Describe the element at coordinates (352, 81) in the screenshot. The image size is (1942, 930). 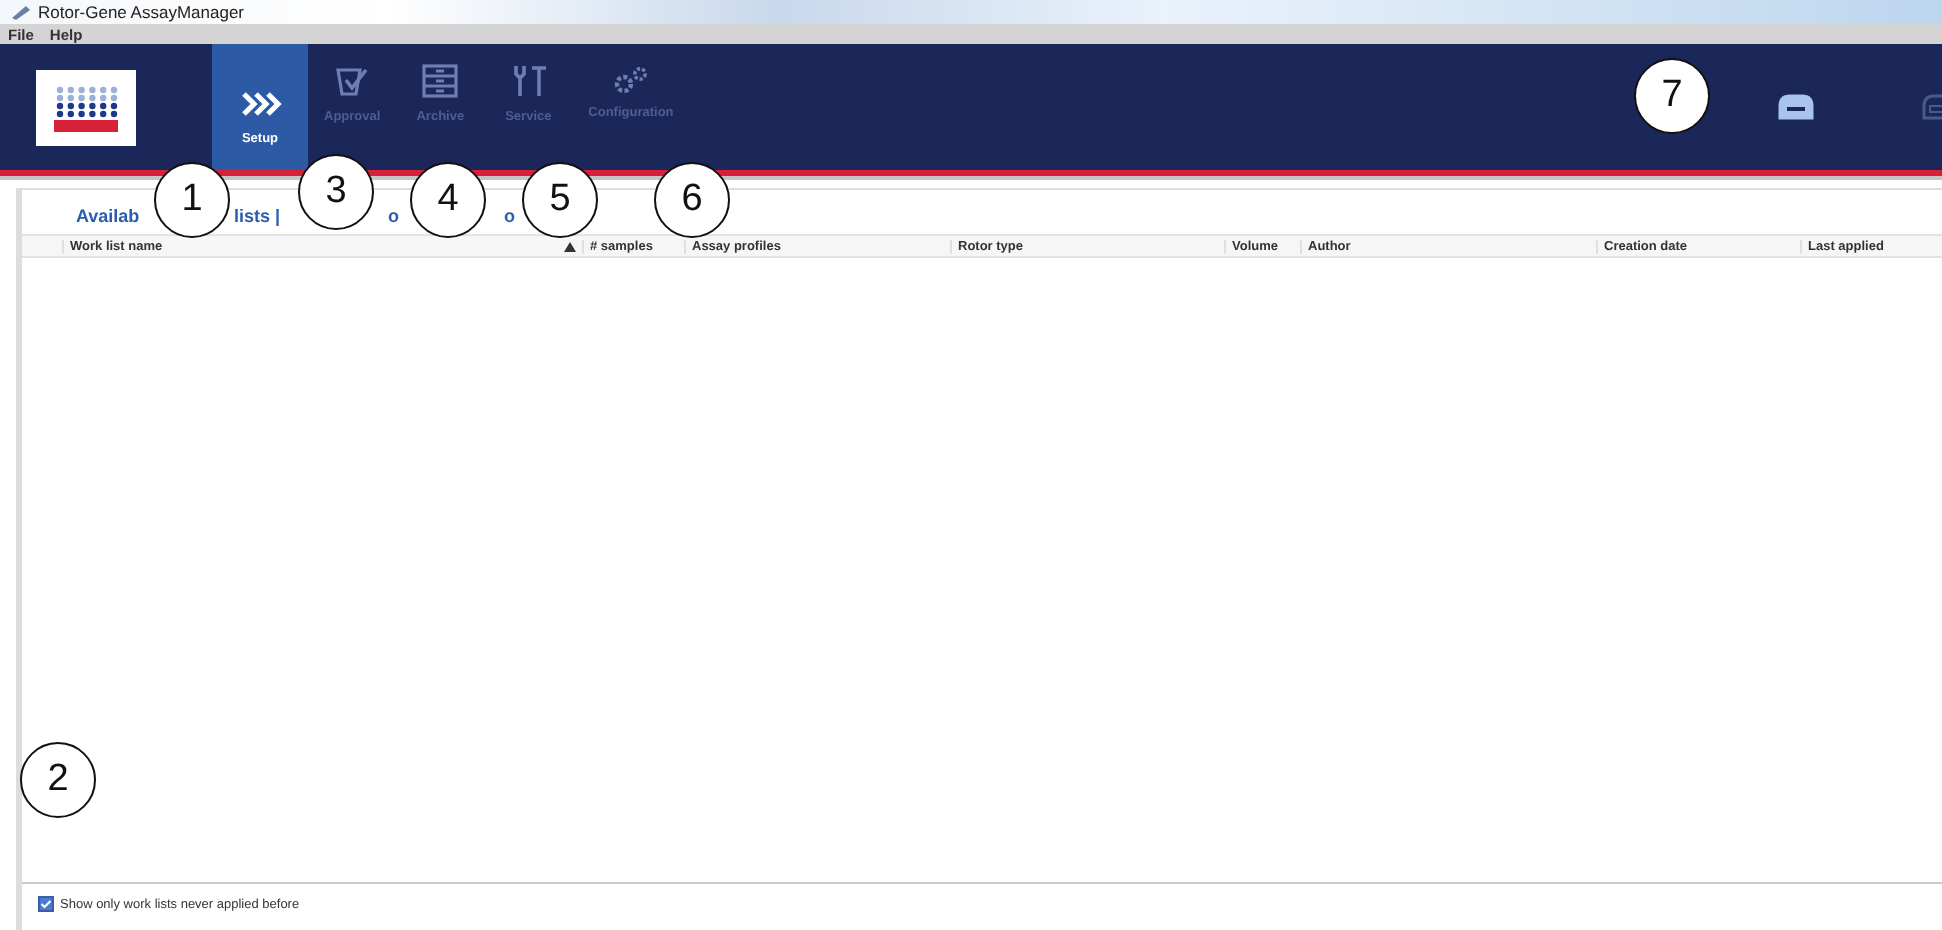
I see `checkbox-icon` at that location.